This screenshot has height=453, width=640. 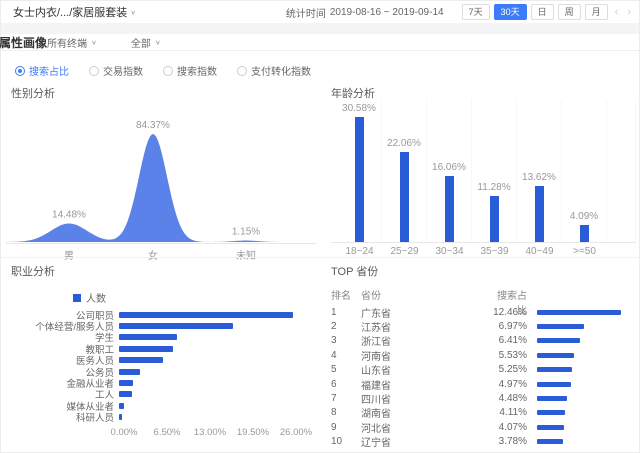 What do you see at coordinates (376, 415) in the screenshot?
I see `province-name: 湖南省` at bounding box center [376, 415].